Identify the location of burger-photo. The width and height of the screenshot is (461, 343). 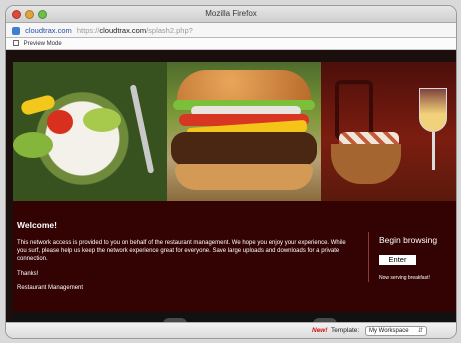
(244, 131).